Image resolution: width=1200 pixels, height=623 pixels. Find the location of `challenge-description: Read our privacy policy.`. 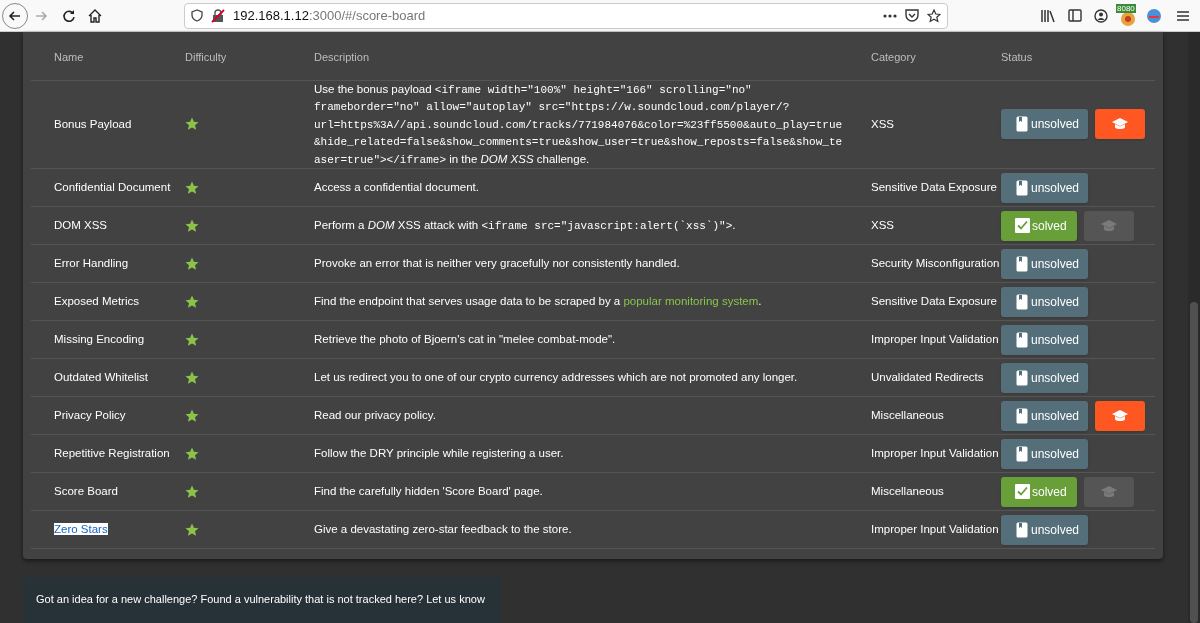

challenge-description: Read our privacy policy. is located at coordinates (375, 416).